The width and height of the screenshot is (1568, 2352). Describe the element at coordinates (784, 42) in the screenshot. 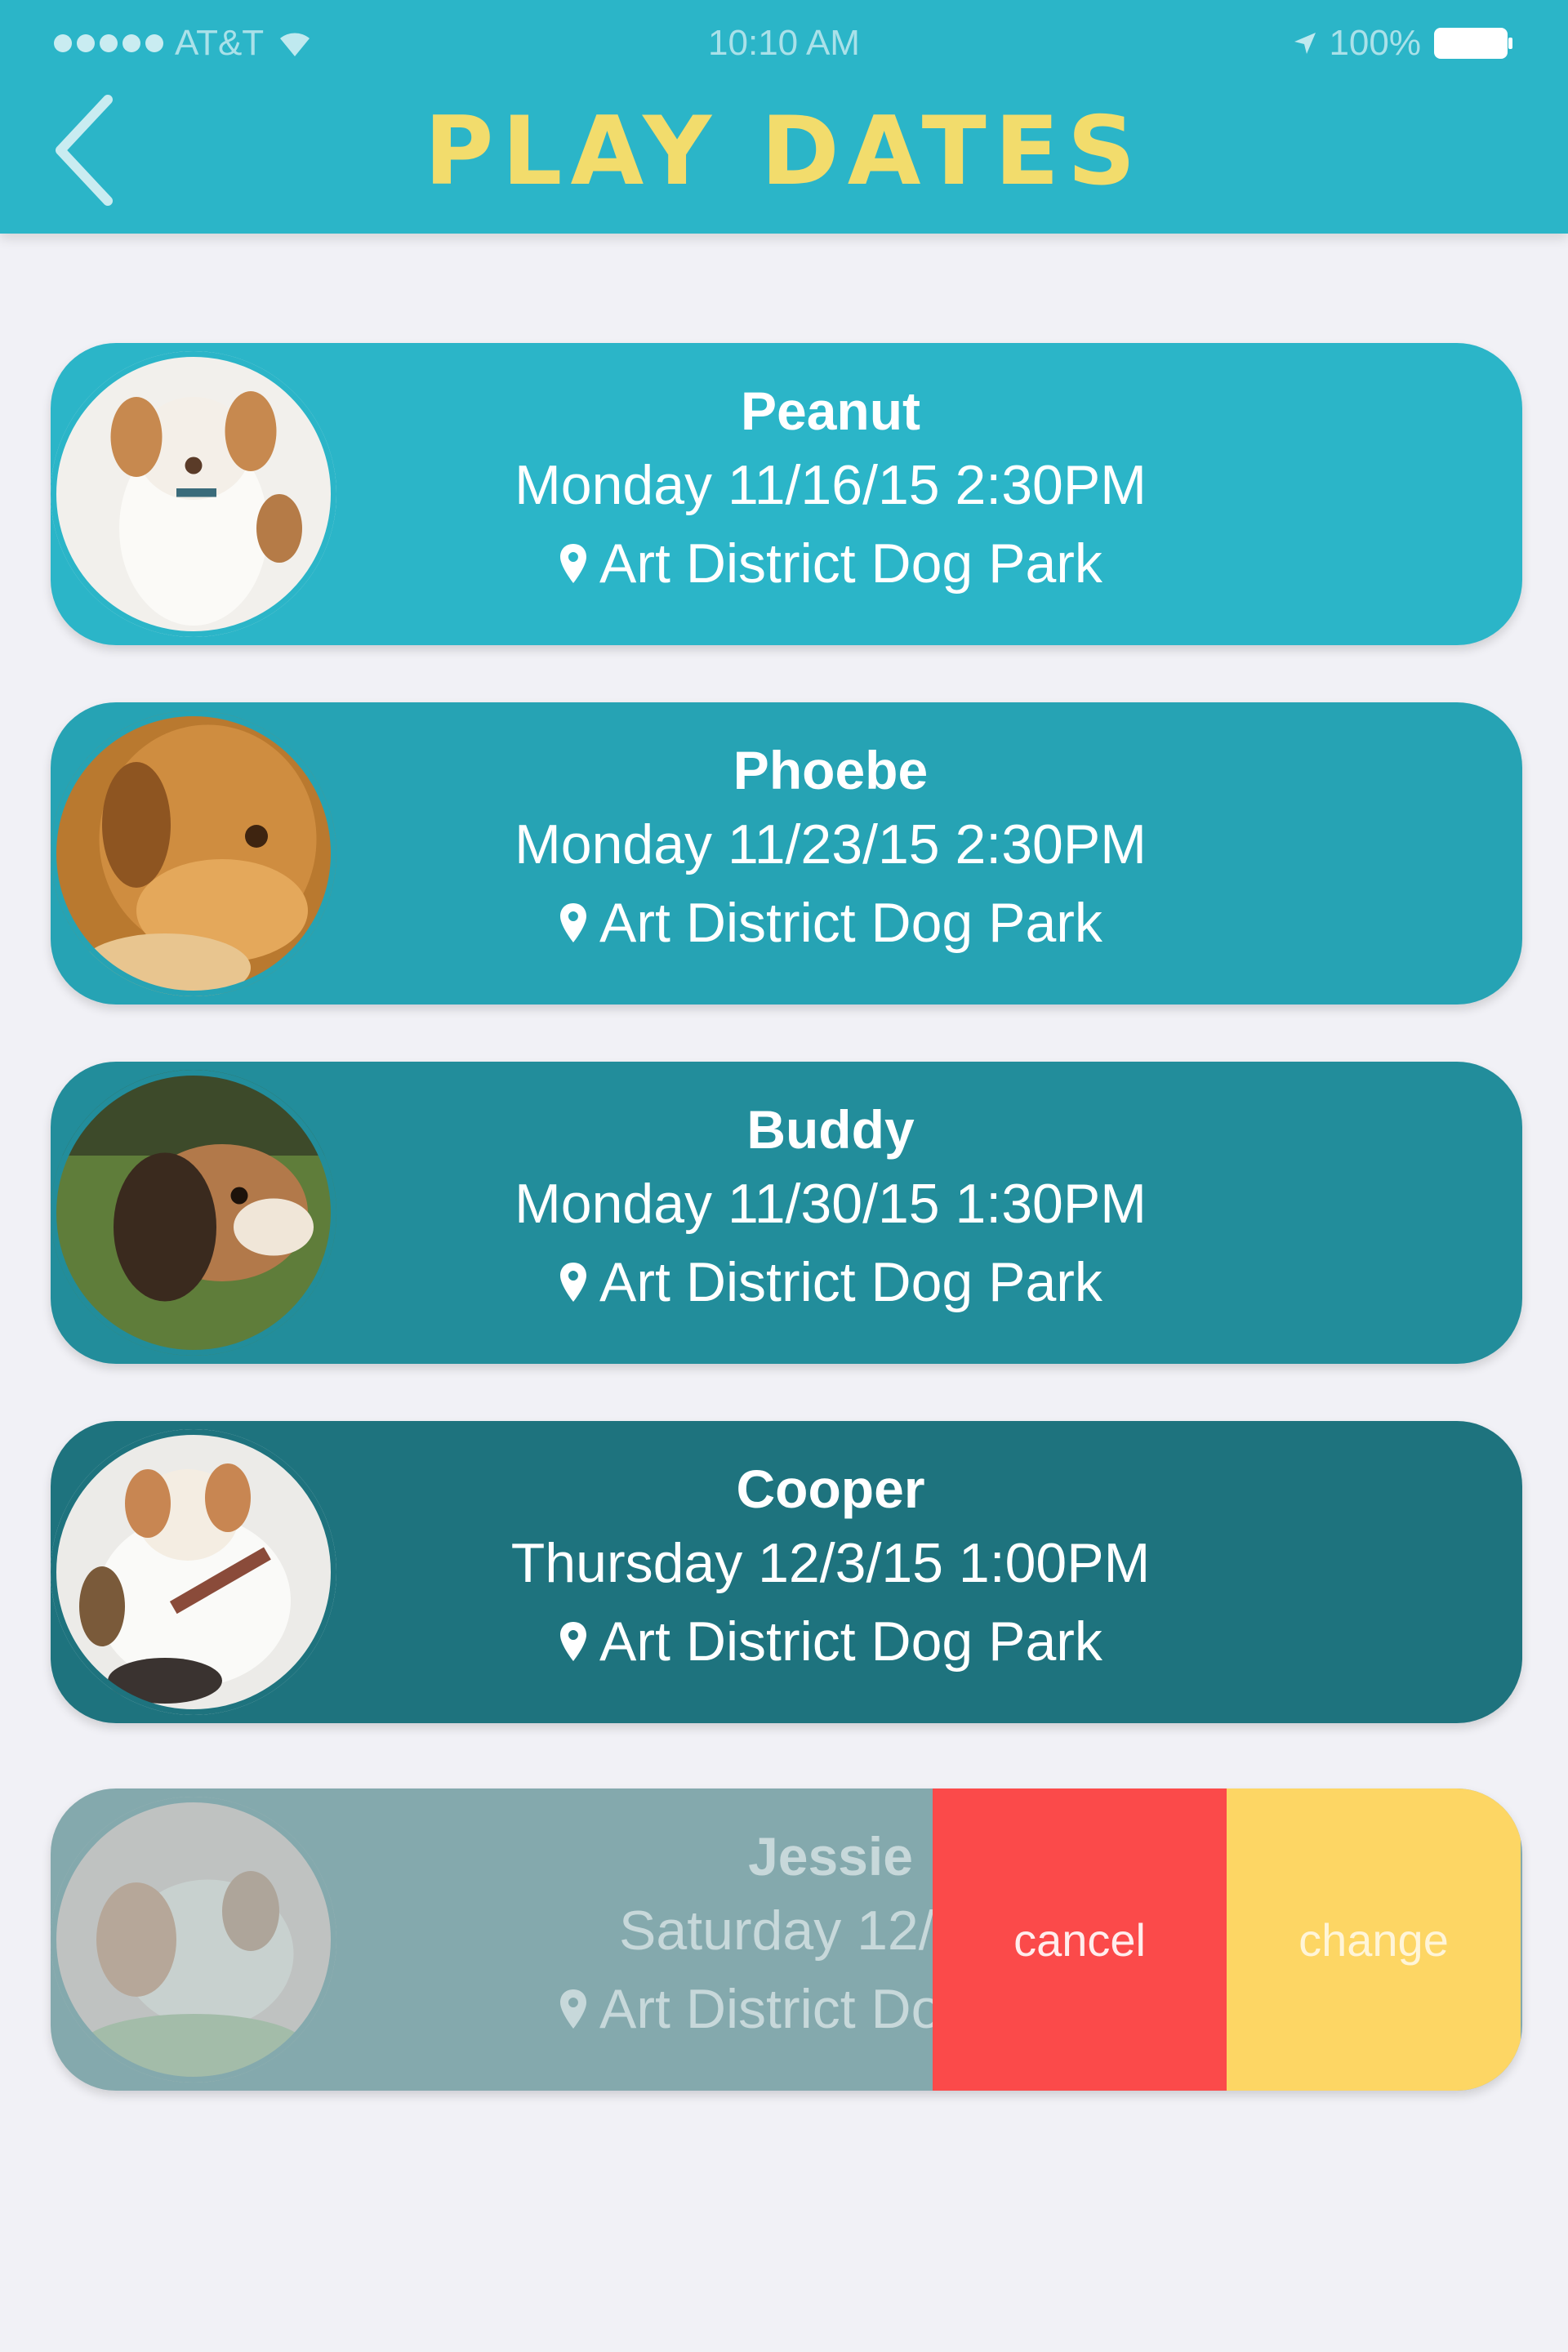

I see `status-bar: AT&T 10:10 AM 100%` at that location.